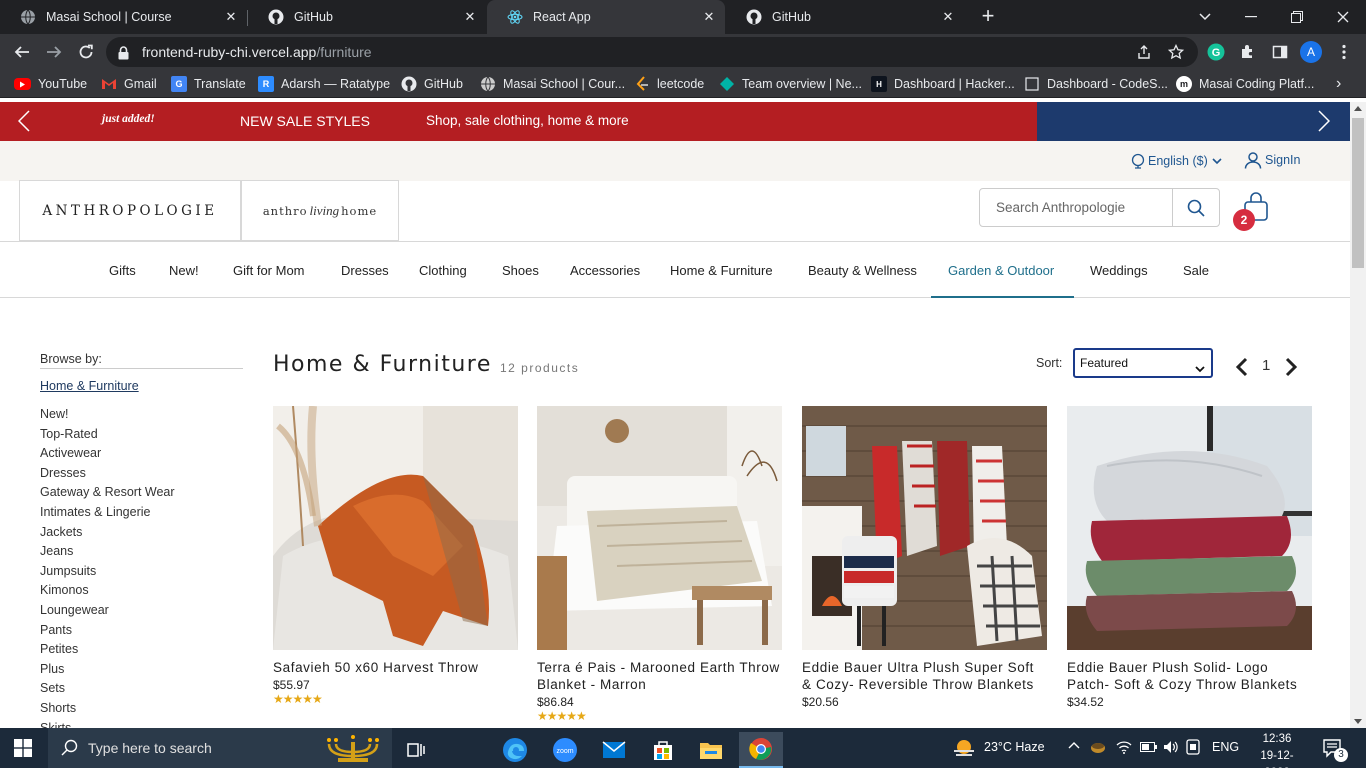 The image size is (1366, 782). What do you see at coordinates (23, 124) in the screenshot?
I see `chevron-left-icon` at bounding box center [23, 124].